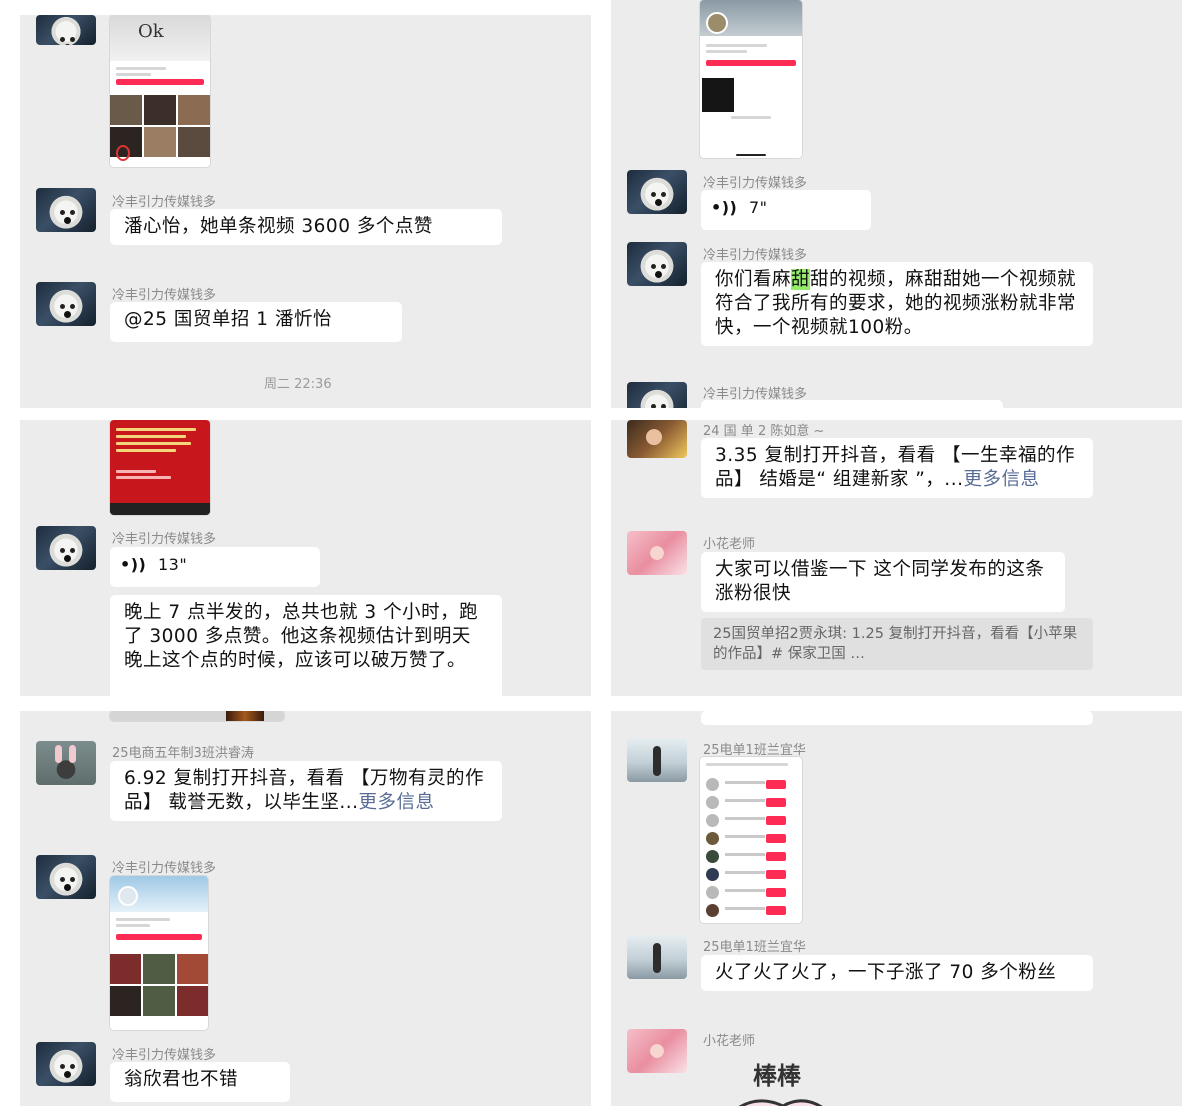 This screenshot has width=1202, height=1120. Describe the element at coordinates (801, 279) in the screenshot. I see `search-highlight: 甜` at that location.